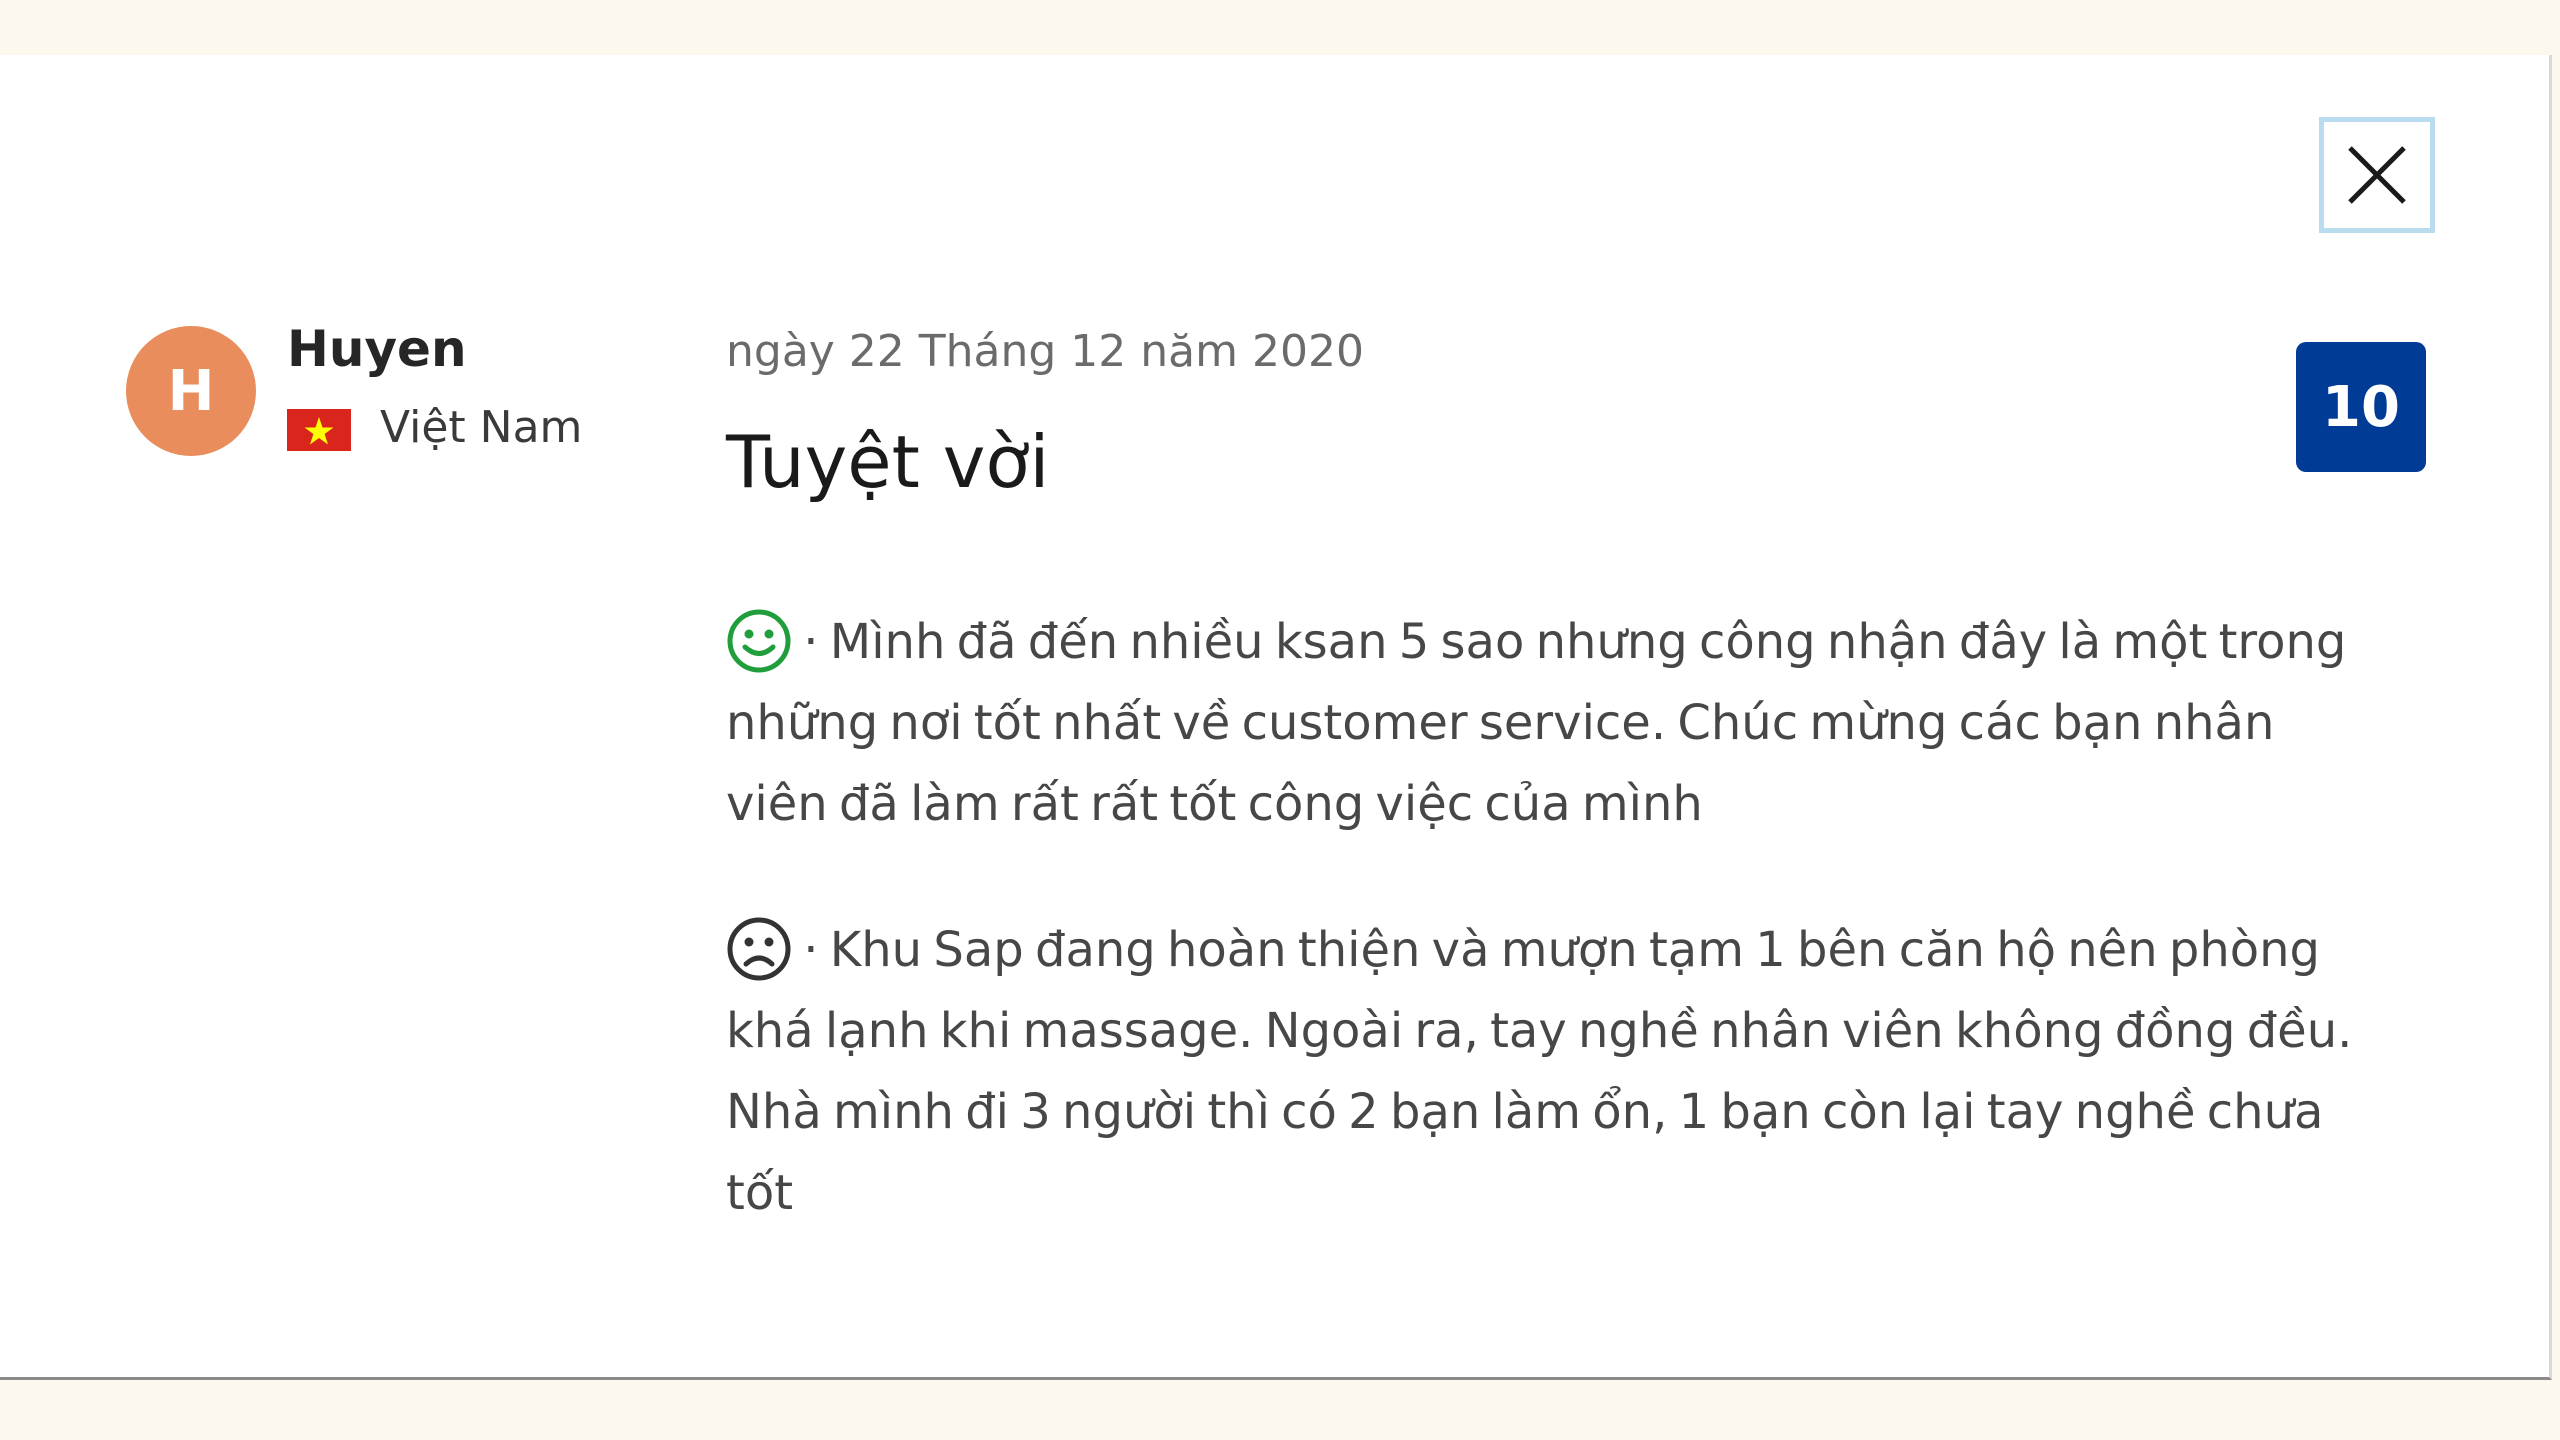  What do you see at coordinates (759, 949) in the screenshot?
I see `sad-face-icon` at bounding box center [759, 949].